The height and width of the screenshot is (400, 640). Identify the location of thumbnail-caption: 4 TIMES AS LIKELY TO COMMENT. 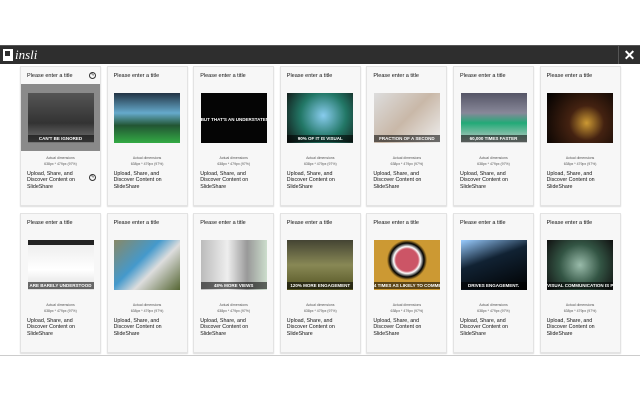
(406, 285).